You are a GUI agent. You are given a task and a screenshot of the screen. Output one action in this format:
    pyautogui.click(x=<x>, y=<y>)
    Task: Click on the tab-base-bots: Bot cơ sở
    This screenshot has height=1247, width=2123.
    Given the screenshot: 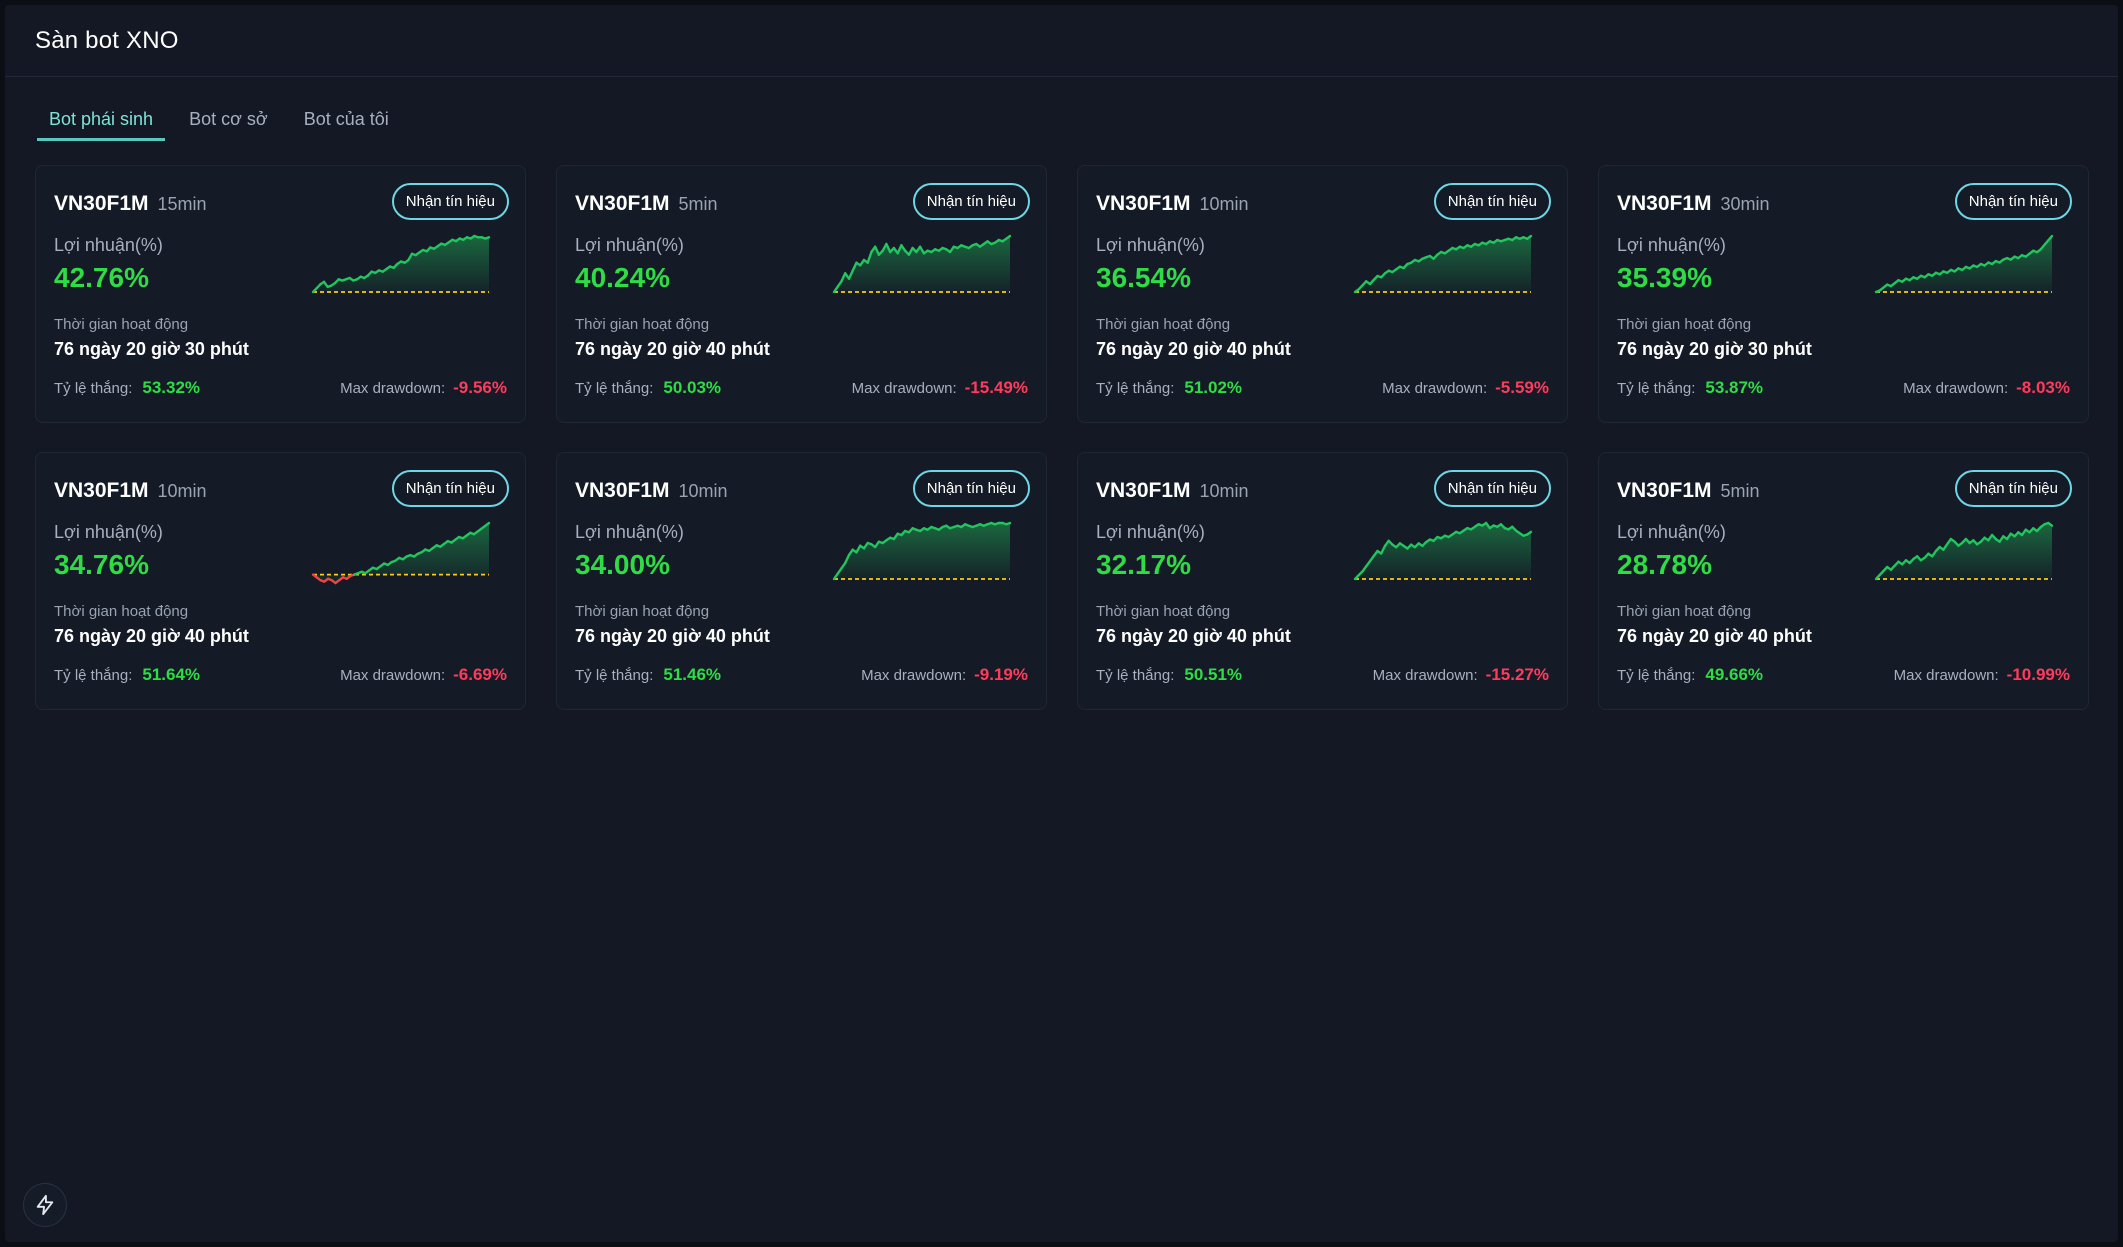 What is the action you would take?
    pyautogui.click(x=228, y=123)
    